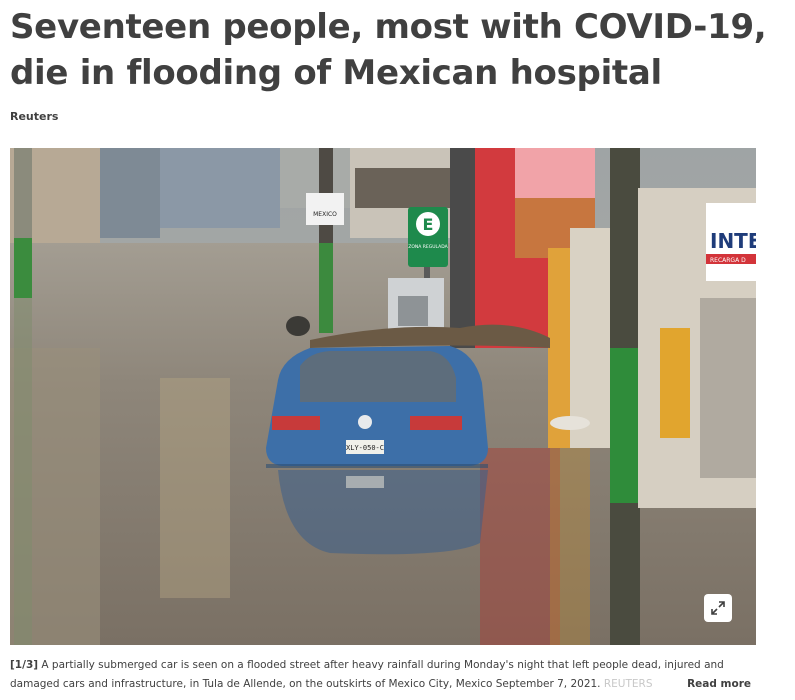 This screenshot has height=700, width=795. Describe the element at coordinates (34, 116) in the screenshot. I see `article-byline: Reuters` at that location.